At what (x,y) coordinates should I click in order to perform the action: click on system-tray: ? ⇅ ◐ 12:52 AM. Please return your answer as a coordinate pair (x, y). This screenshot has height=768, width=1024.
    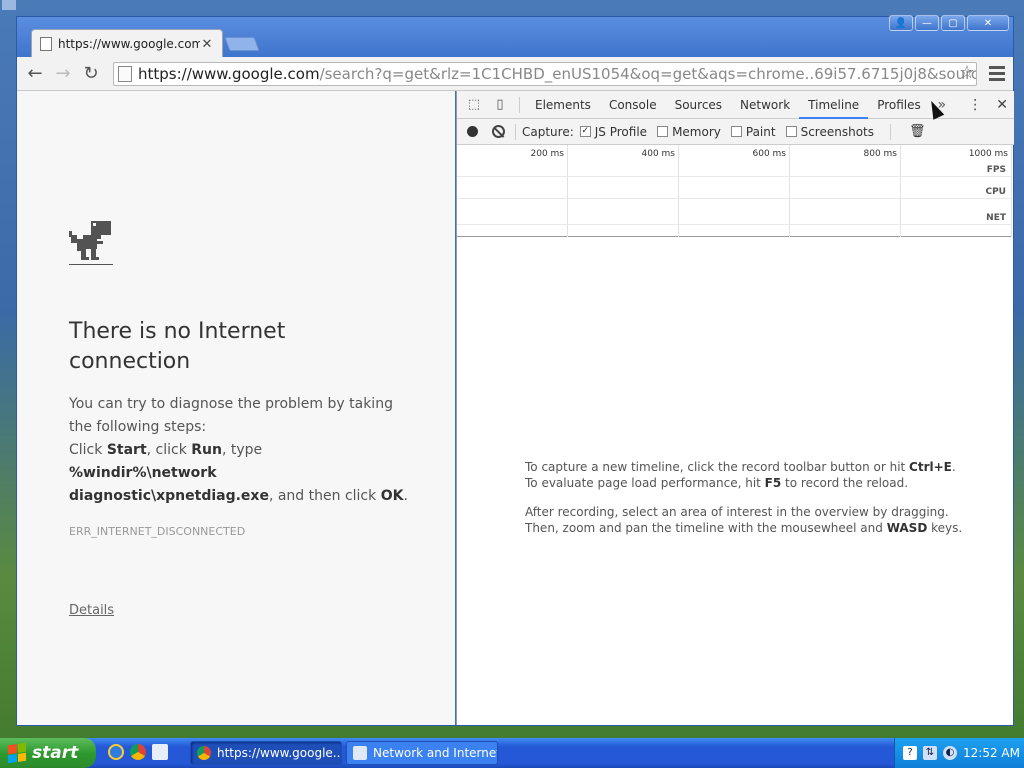
    Looking at the image, I should click on (959, 753).